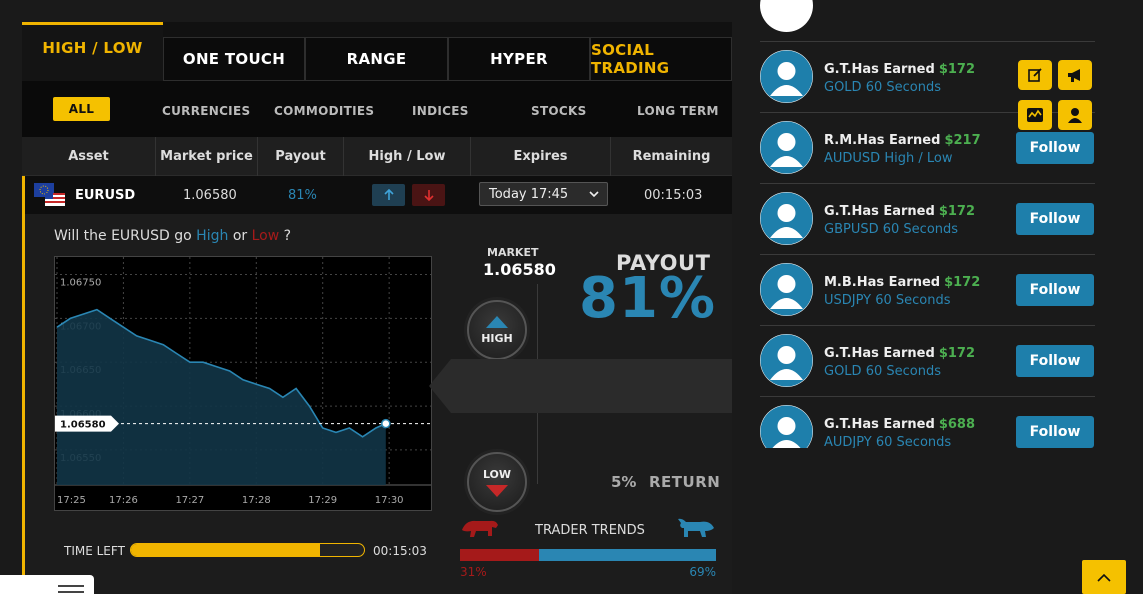  I want to click on question-high: High, so click(212, 236).